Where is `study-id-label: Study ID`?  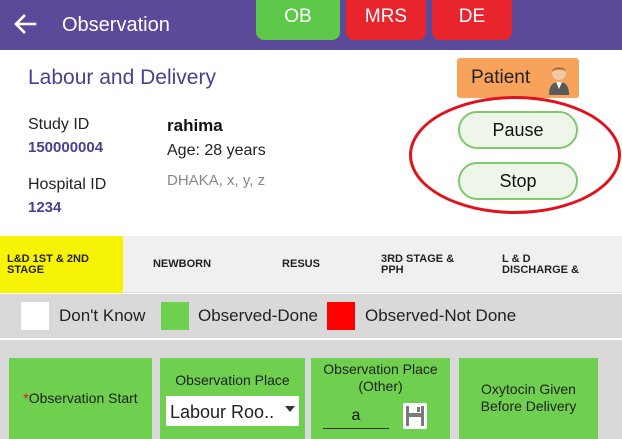
study-id-label: Study ID is located at coordinates (59, 124).